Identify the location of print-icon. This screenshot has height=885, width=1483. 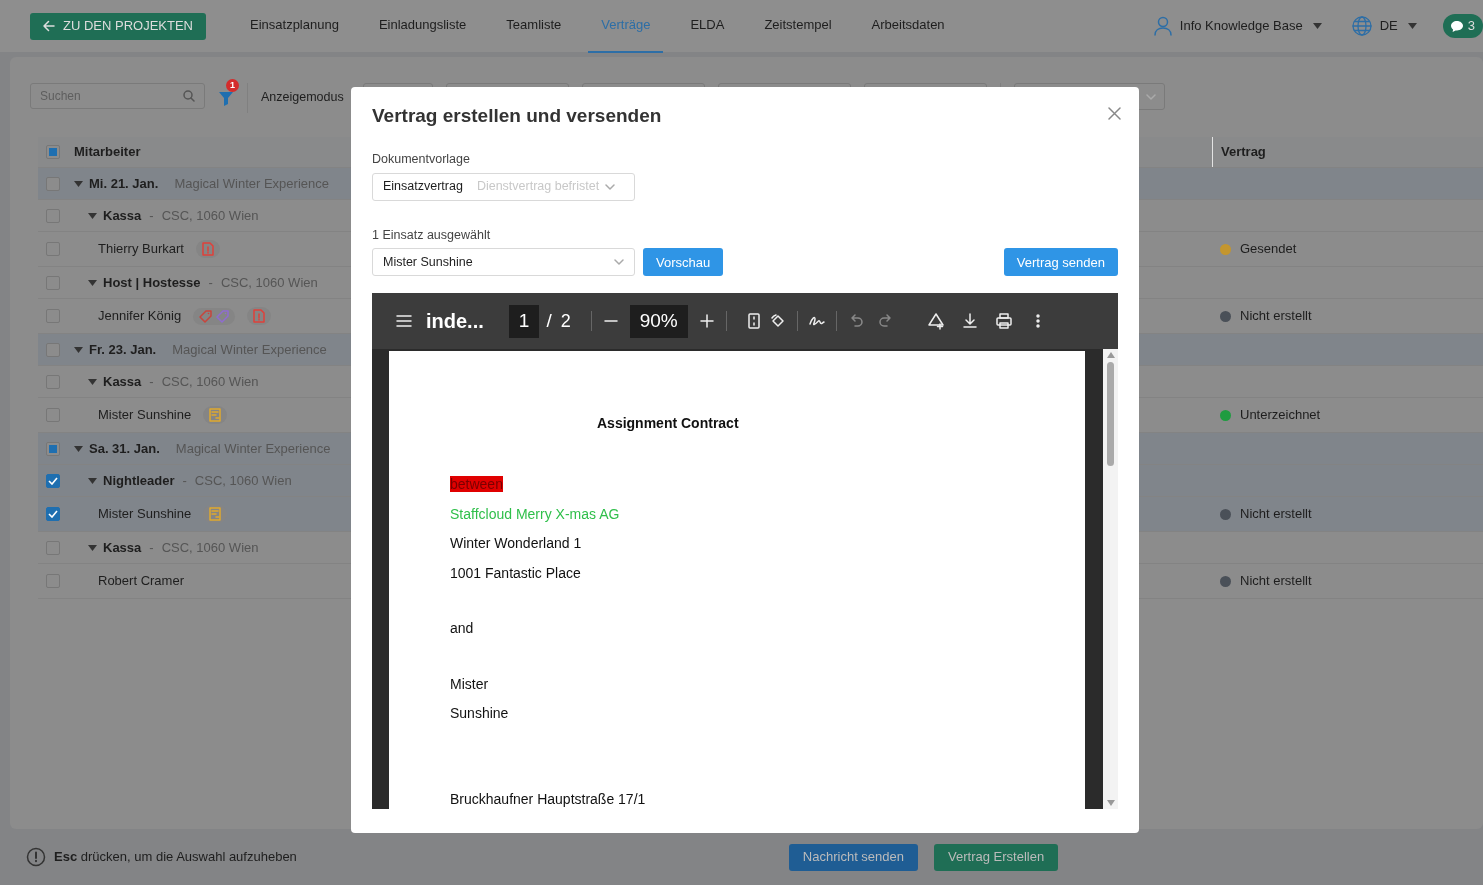
(1003, 321).